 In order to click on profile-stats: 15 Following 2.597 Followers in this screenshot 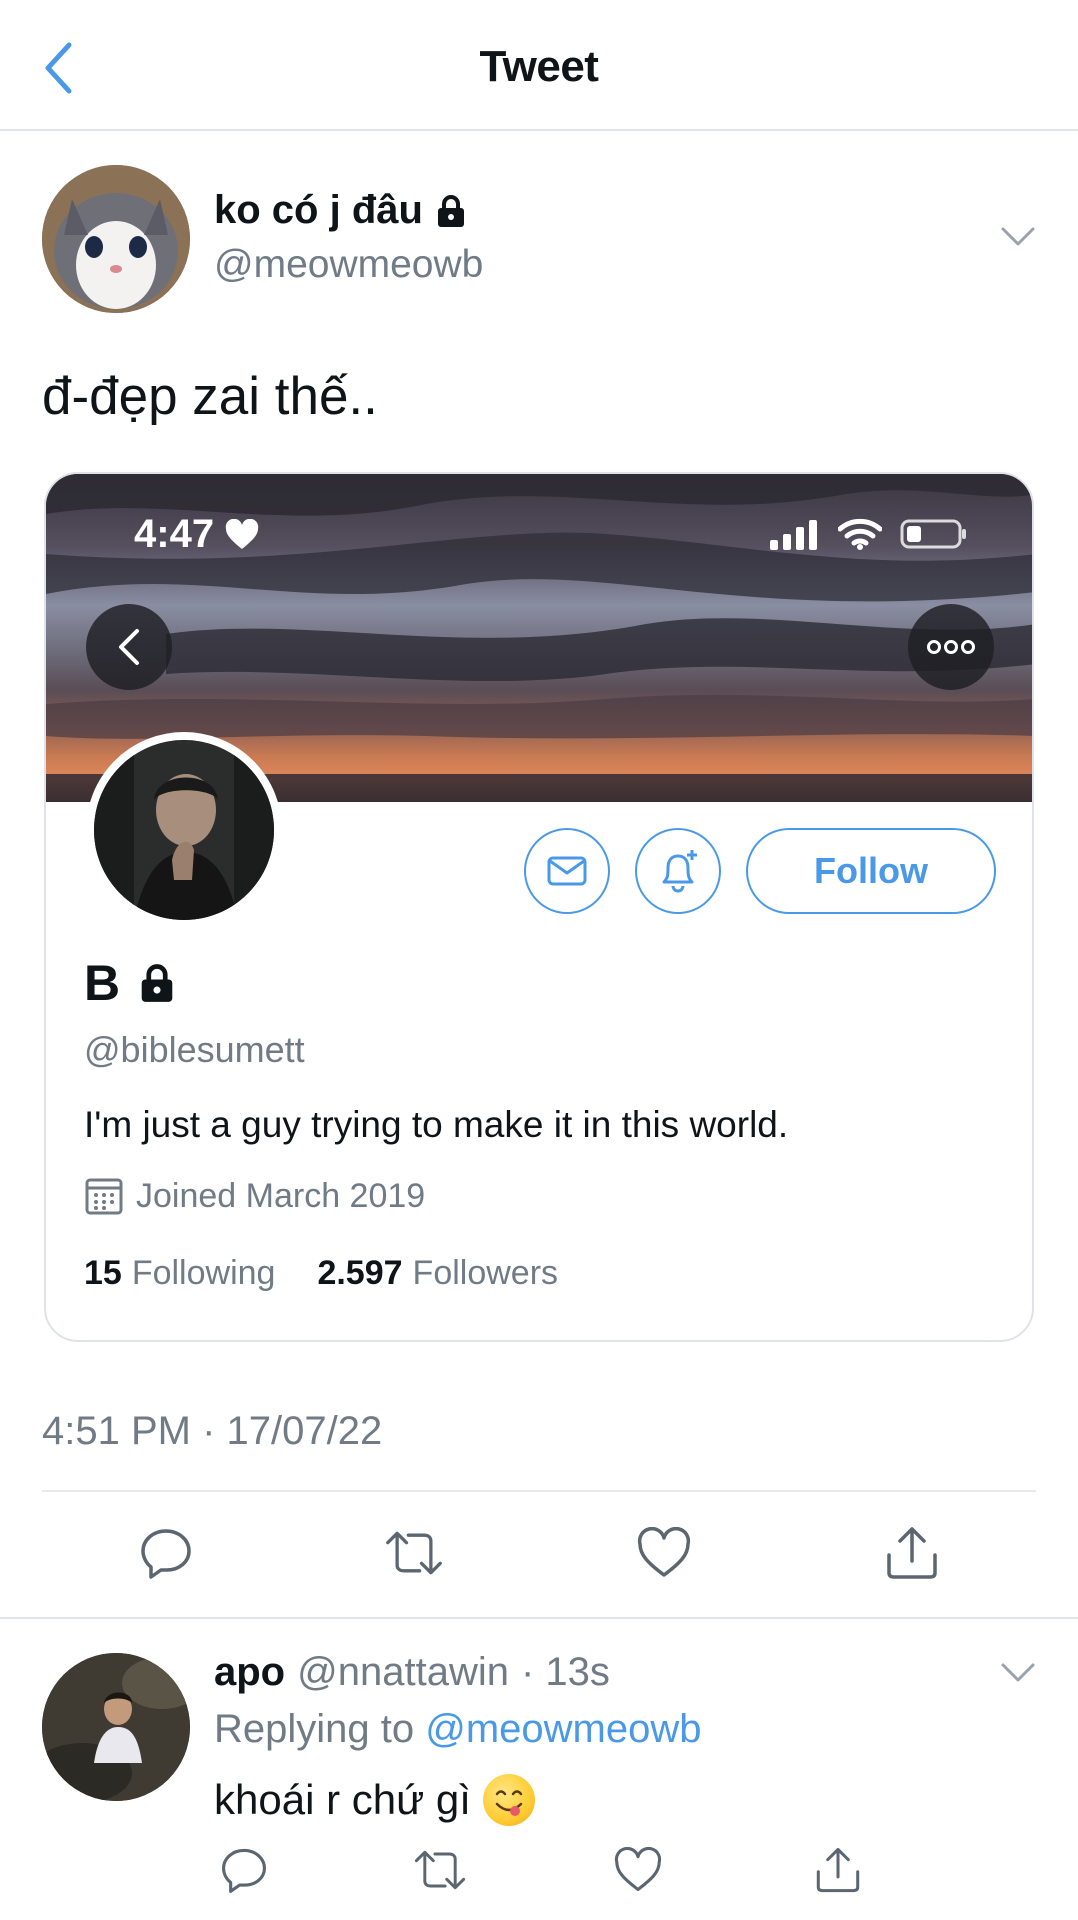, I will do `click(321, 1273)`.